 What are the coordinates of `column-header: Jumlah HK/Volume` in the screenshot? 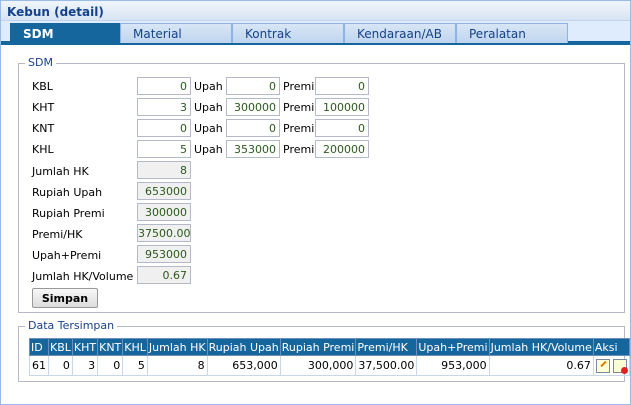 It's located at (541, 347).